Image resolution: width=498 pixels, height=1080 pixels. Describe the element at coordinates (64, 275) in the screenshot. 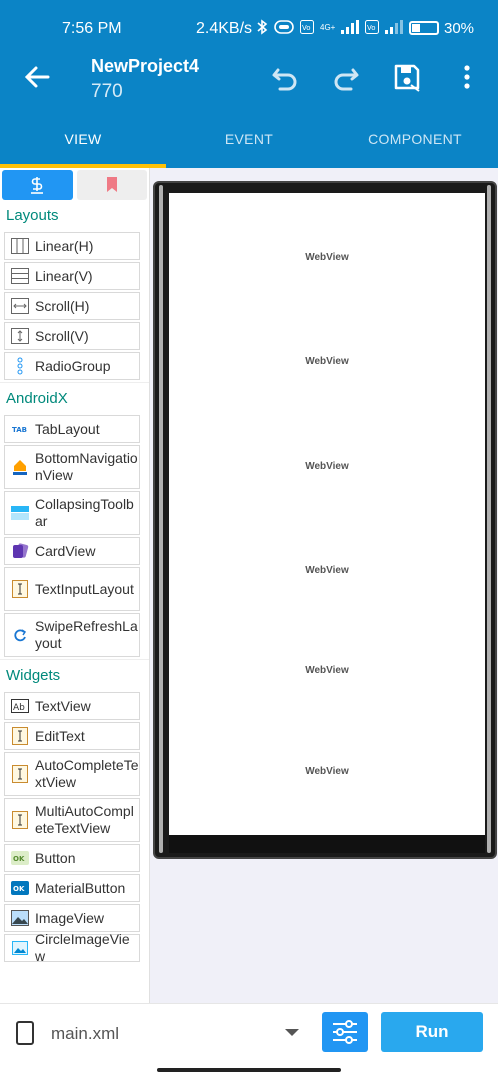

I see `palette-item-label: Linear(V)` at that location.